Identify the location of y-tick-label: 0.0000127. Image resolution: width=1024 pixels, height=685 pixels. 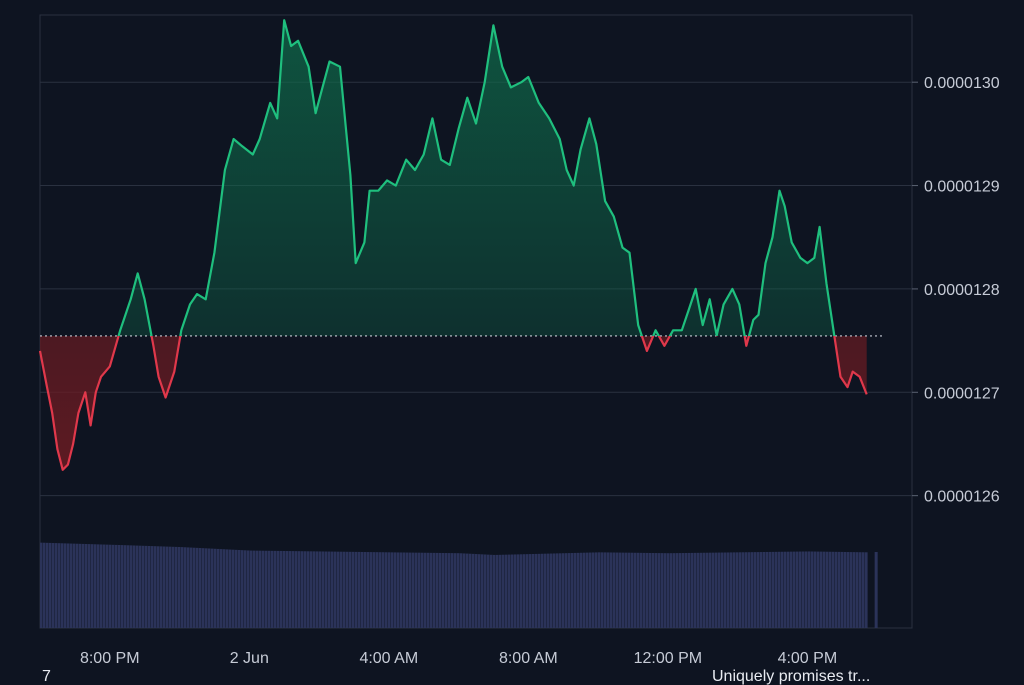
(962, 393).